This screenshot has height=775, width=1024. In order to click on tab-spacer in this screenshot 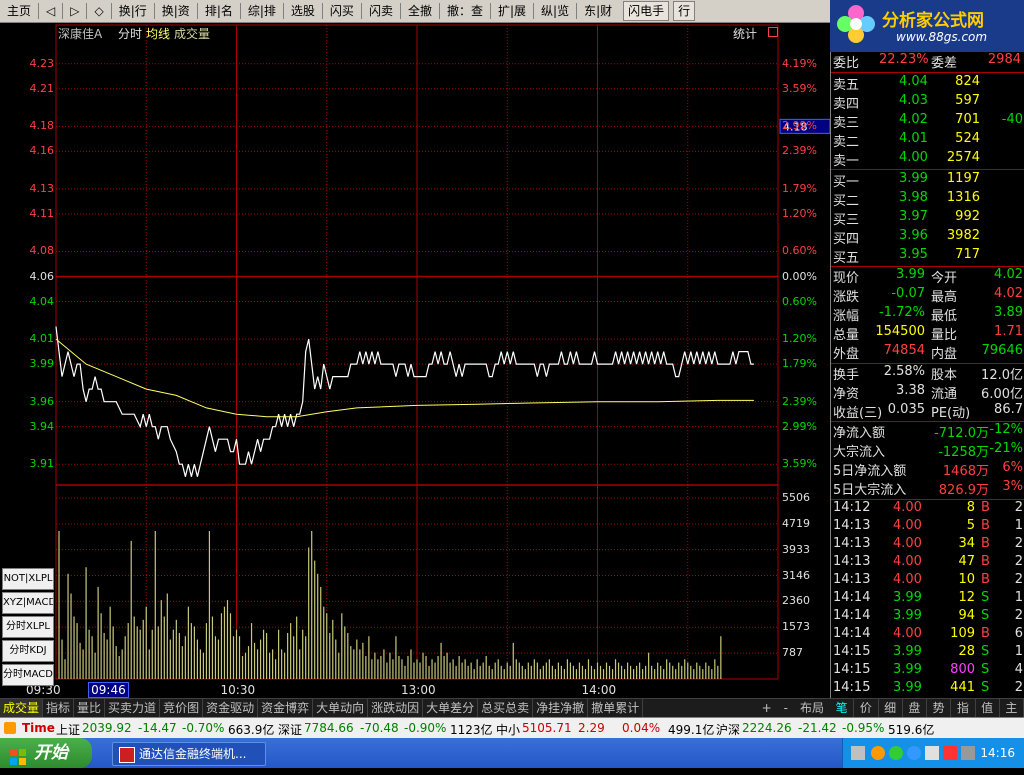, I will do `click(699, 708)`.